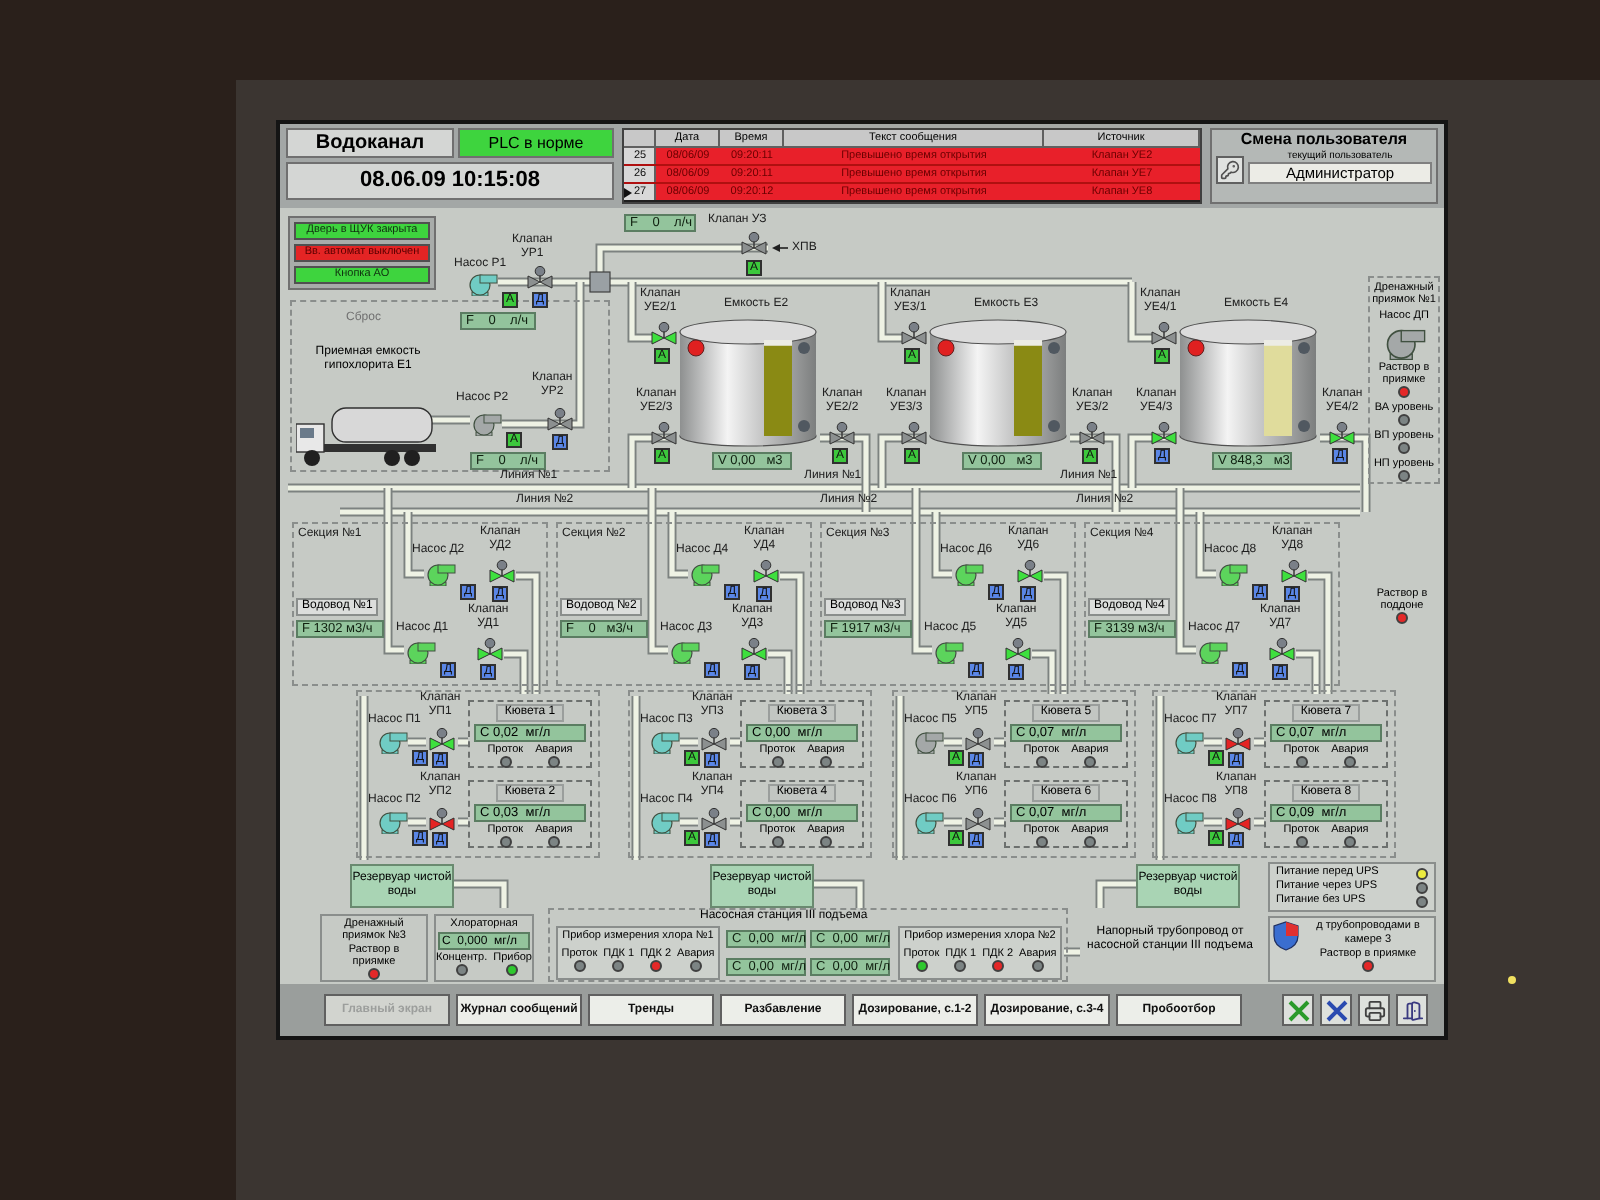 The height and width of the screenshot is (1200, 1600). I want to click on printer-icon, so click(1374, 1010).